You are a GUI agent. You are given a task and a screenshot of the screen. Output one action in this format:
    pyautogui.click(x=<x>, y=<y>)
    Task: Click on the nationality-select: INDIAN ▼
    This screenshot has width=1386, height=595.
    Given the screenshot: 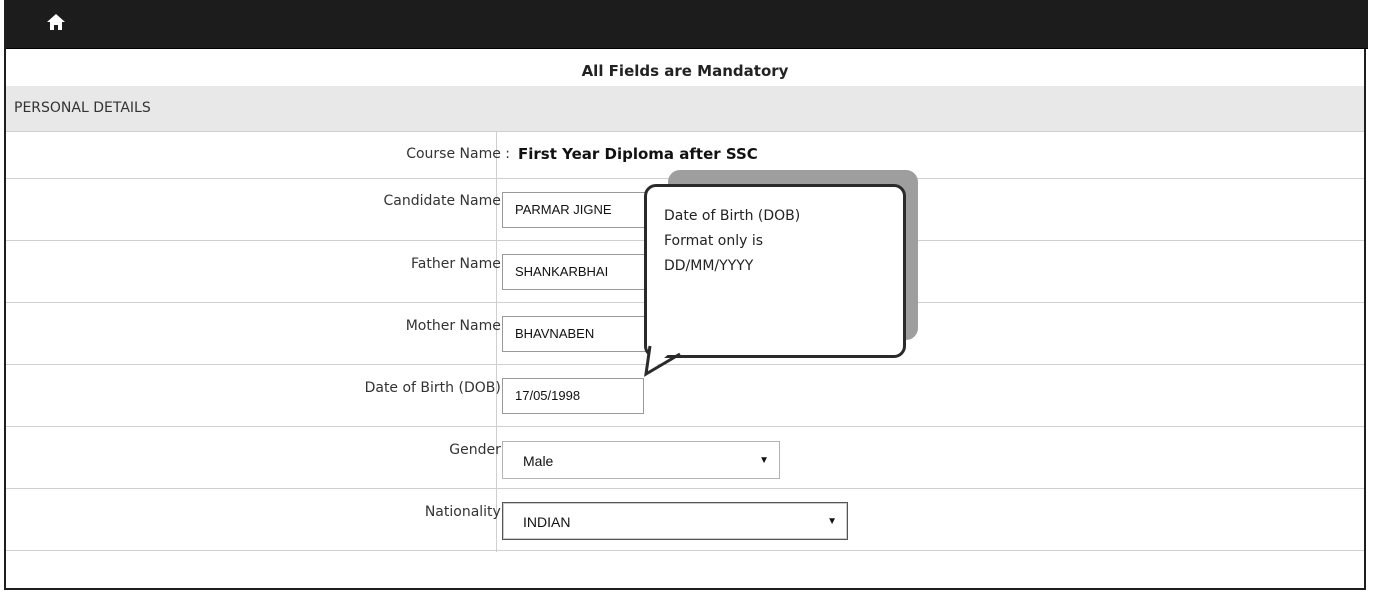 What is the action you would take?
    pyautogui.click(x=675, y=521)
    